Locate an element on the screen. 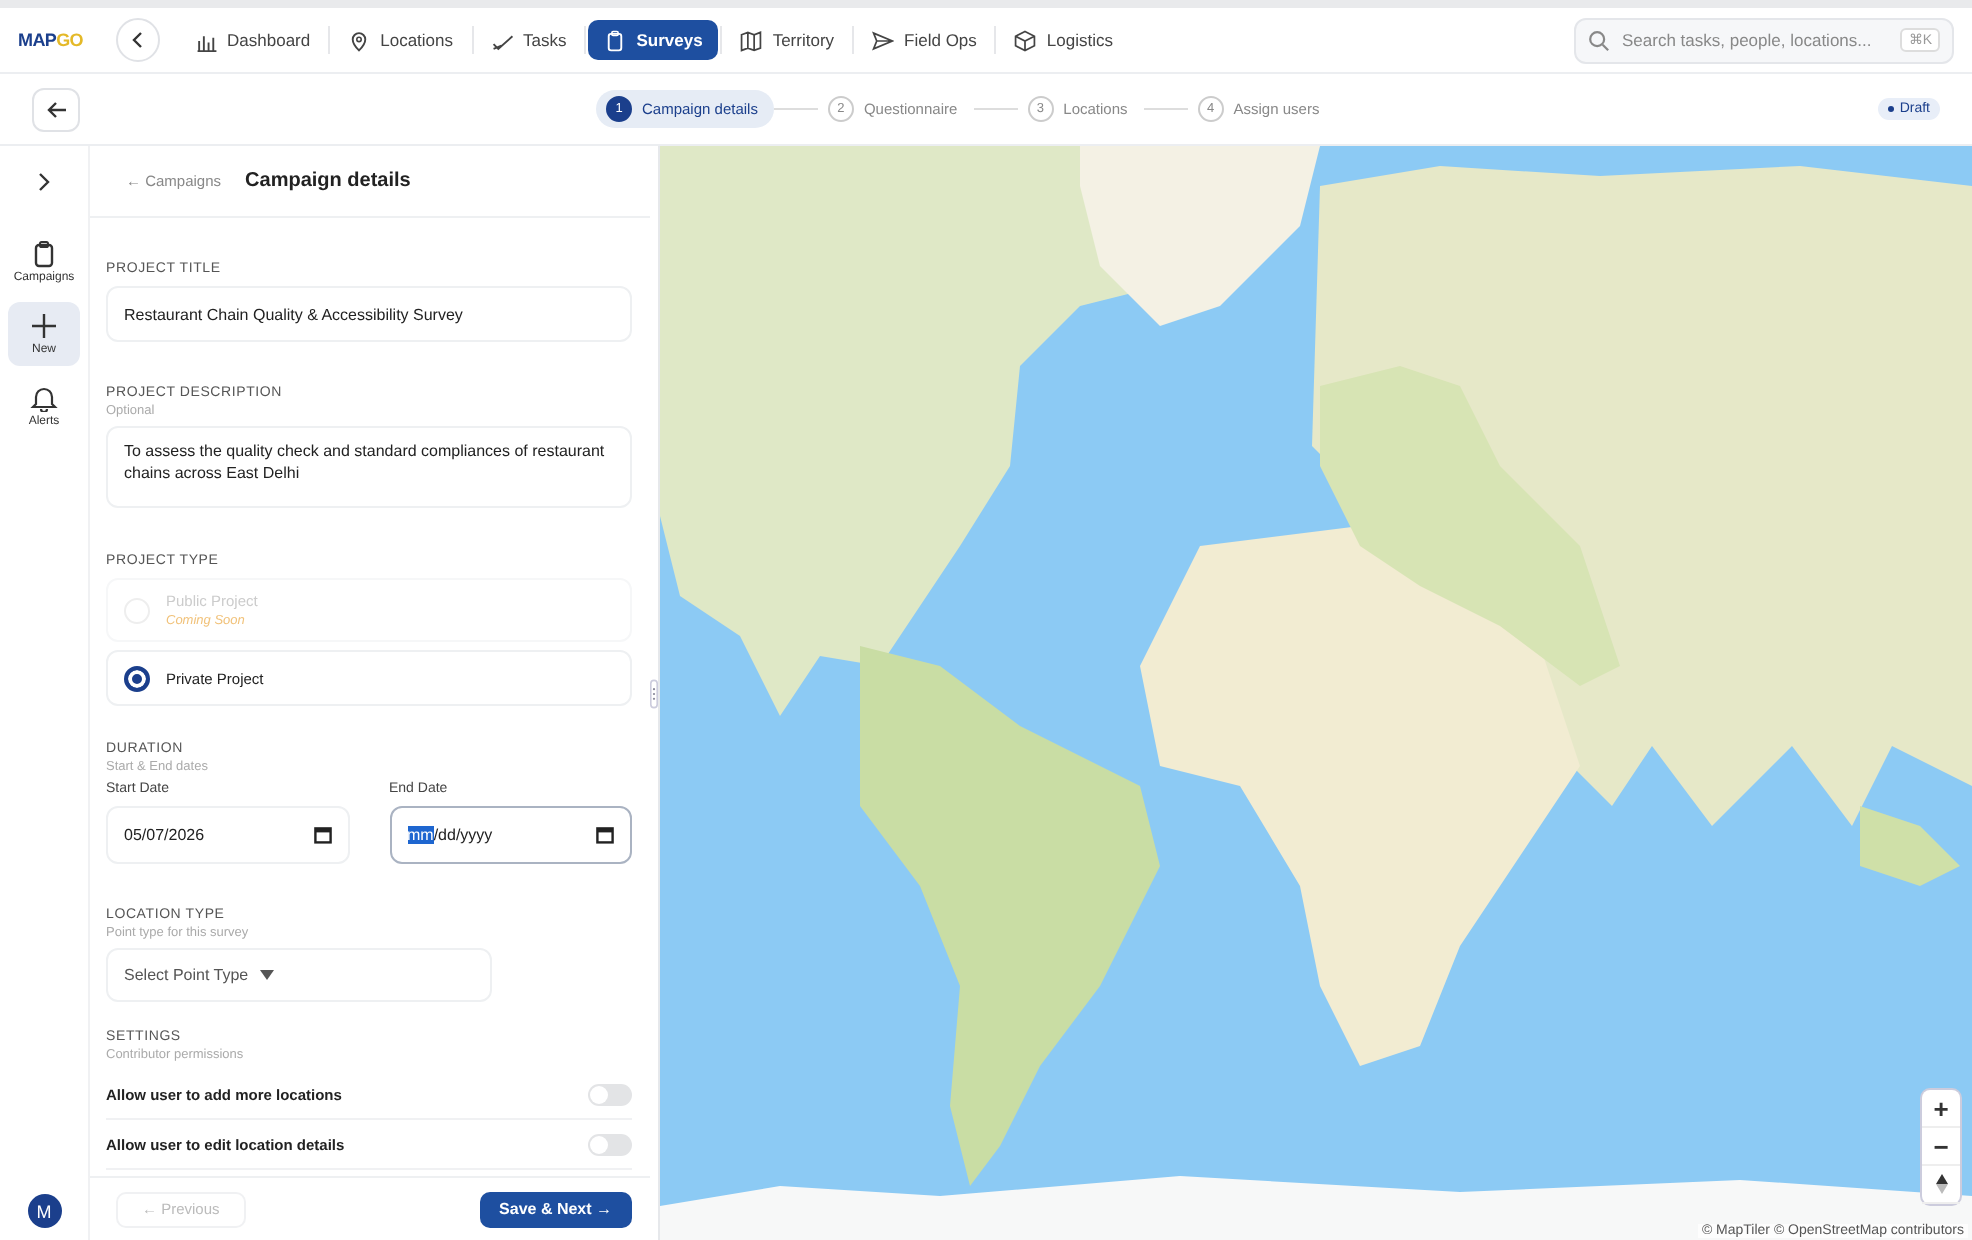 The width and height of the screenshot is (1972, 1240). panel-title: Campaign details is located at coordinates (328, 181).